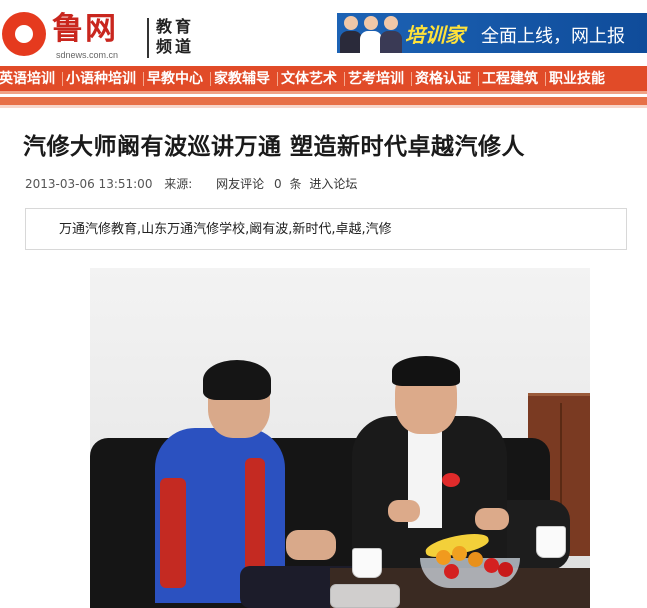 The image size is (647, 608). I want to click on channel-name: 教育频道, so click(175, 36).